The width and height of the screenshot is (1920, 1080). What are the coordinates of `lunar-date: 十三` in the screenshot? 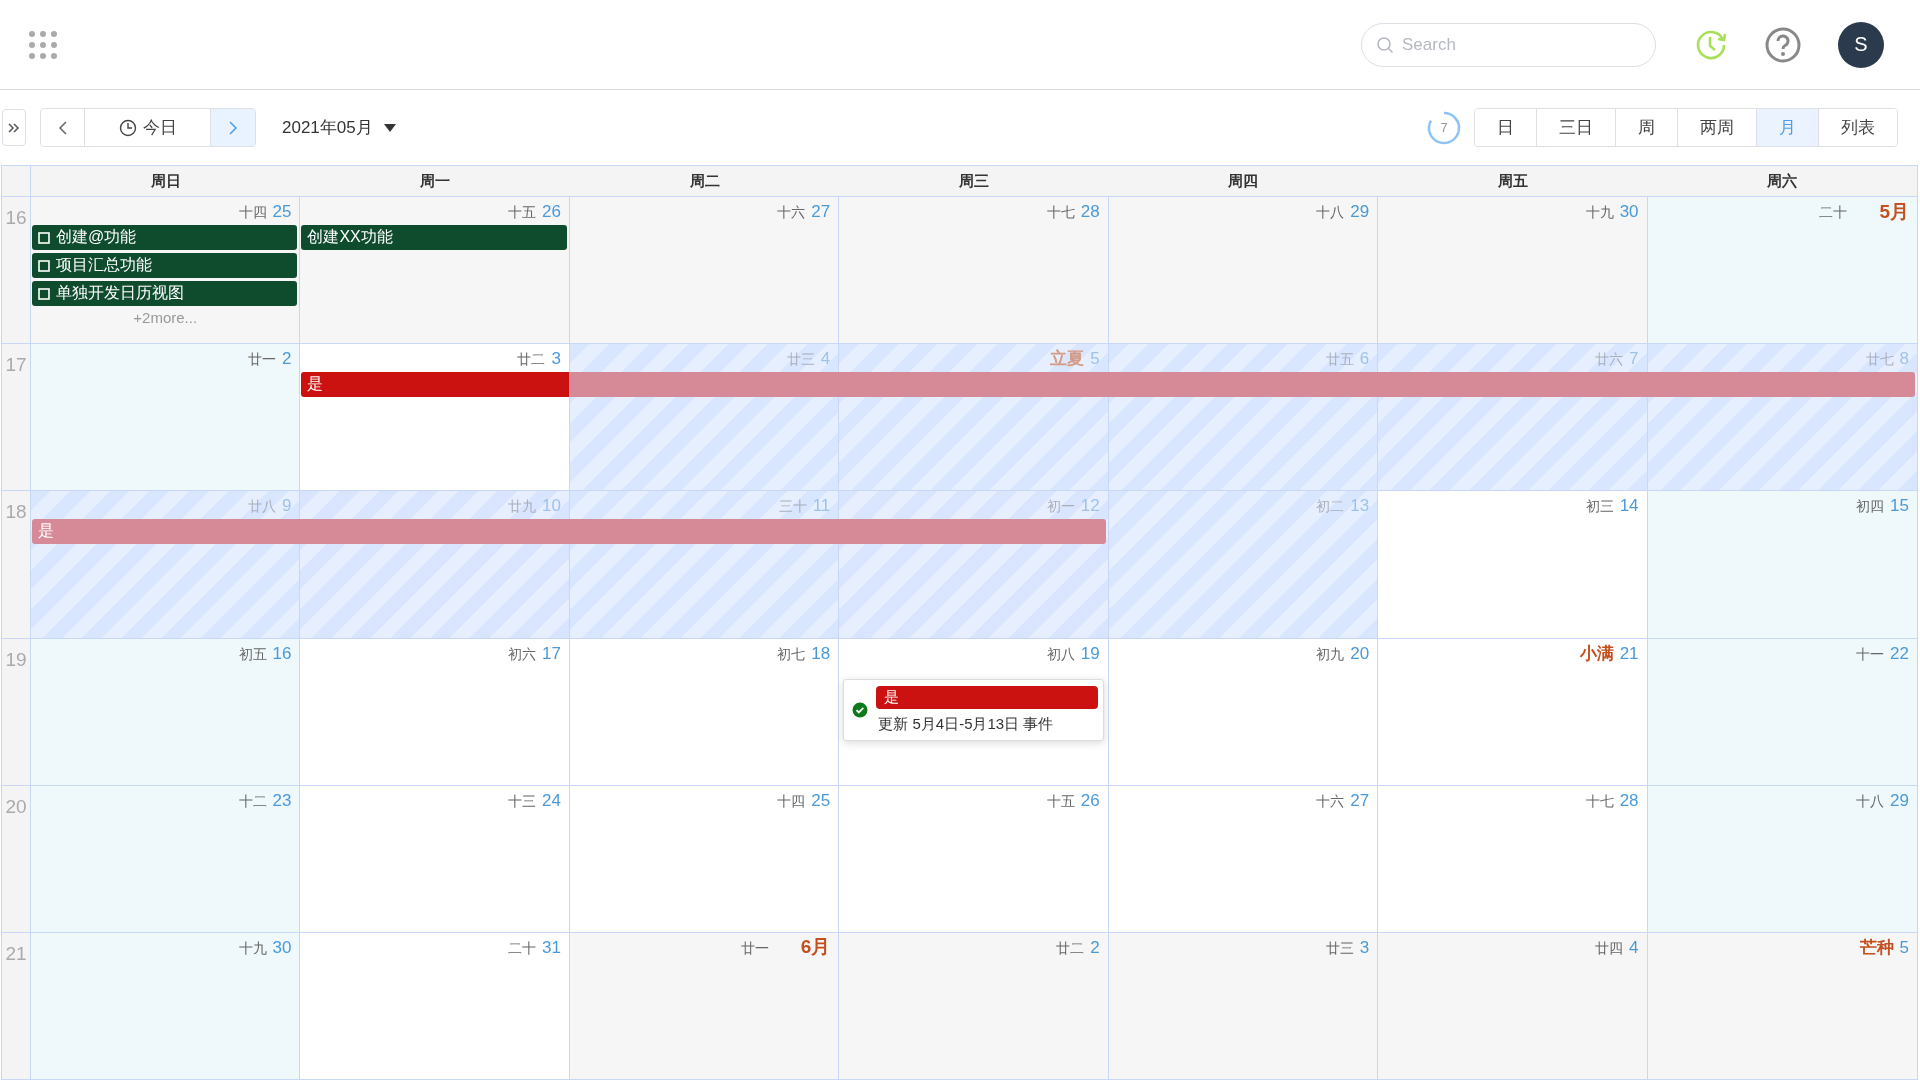 It's located at (521, 801).